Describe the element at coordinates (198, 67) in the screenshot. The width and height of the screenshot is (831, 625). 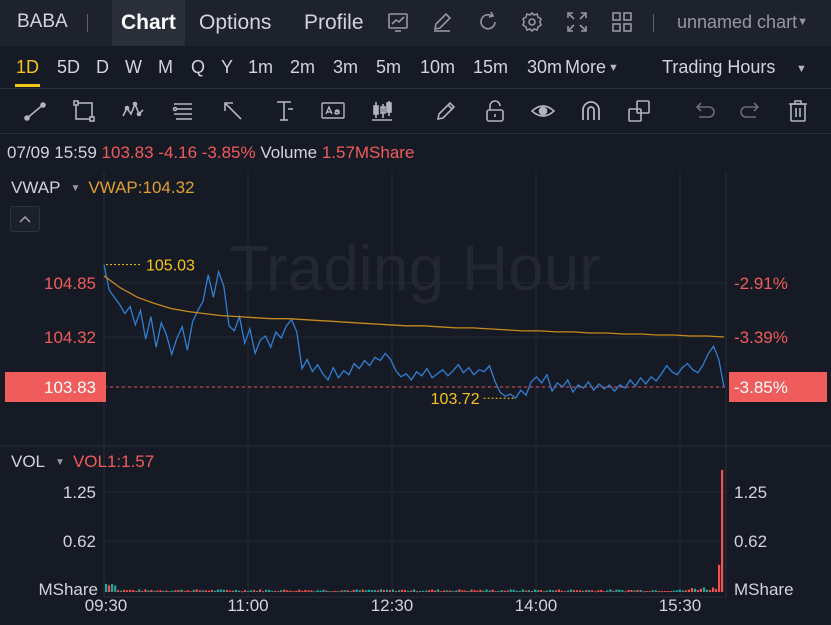
I see `interval-q: Q` at that location.